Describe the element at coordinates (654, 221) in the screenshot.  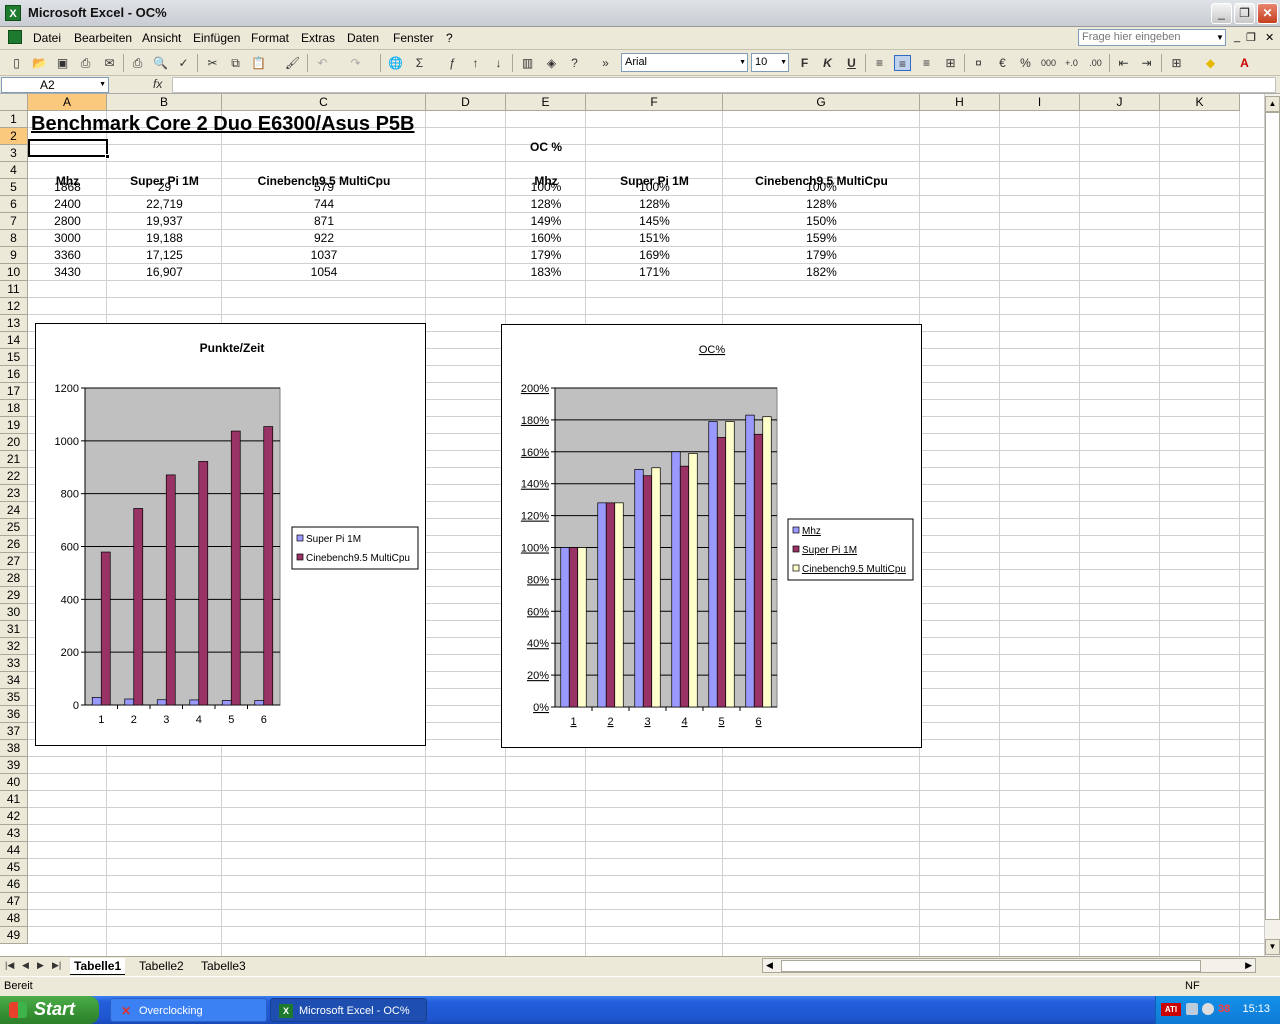
I see `cell-superpi-pct: 145%` at that location.